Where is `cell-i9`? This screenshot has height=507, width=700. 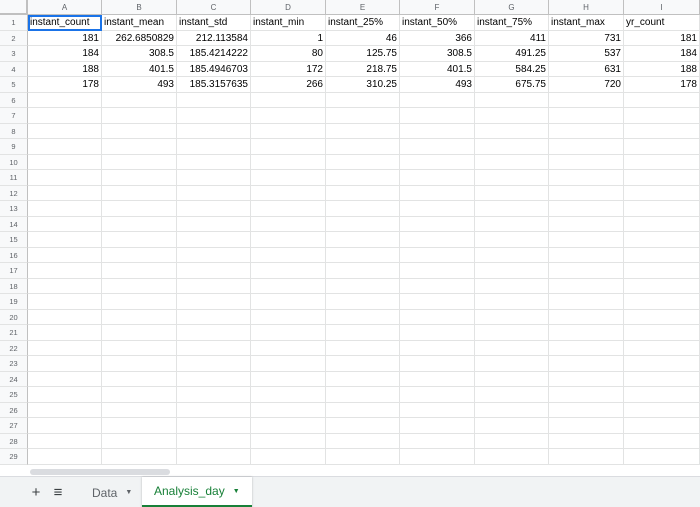
cell-i9 is located at coordinates (662, 147).